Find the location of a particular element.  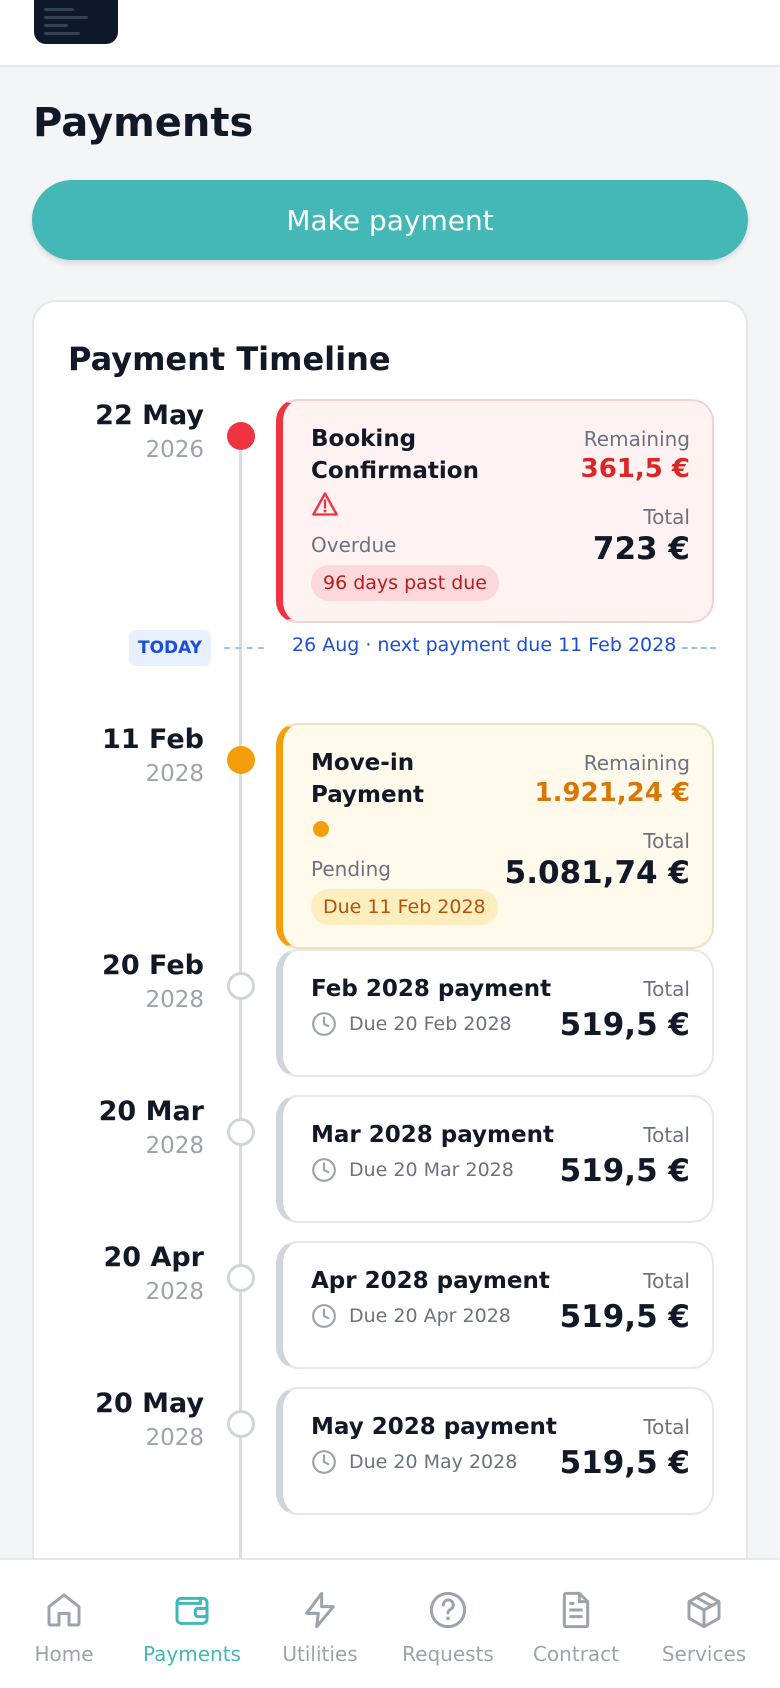

remaining-amount: 1.921,24 € is located at coordinates (612, 793).